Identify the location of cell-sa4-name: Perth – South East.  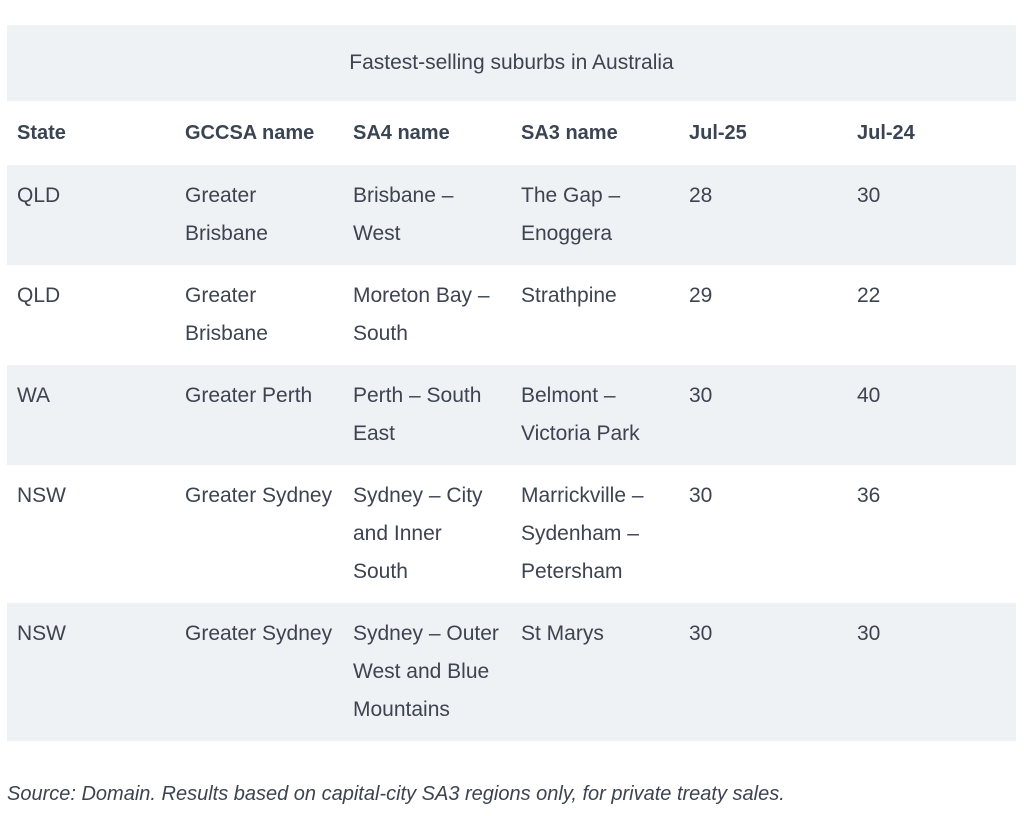
(427, 415).